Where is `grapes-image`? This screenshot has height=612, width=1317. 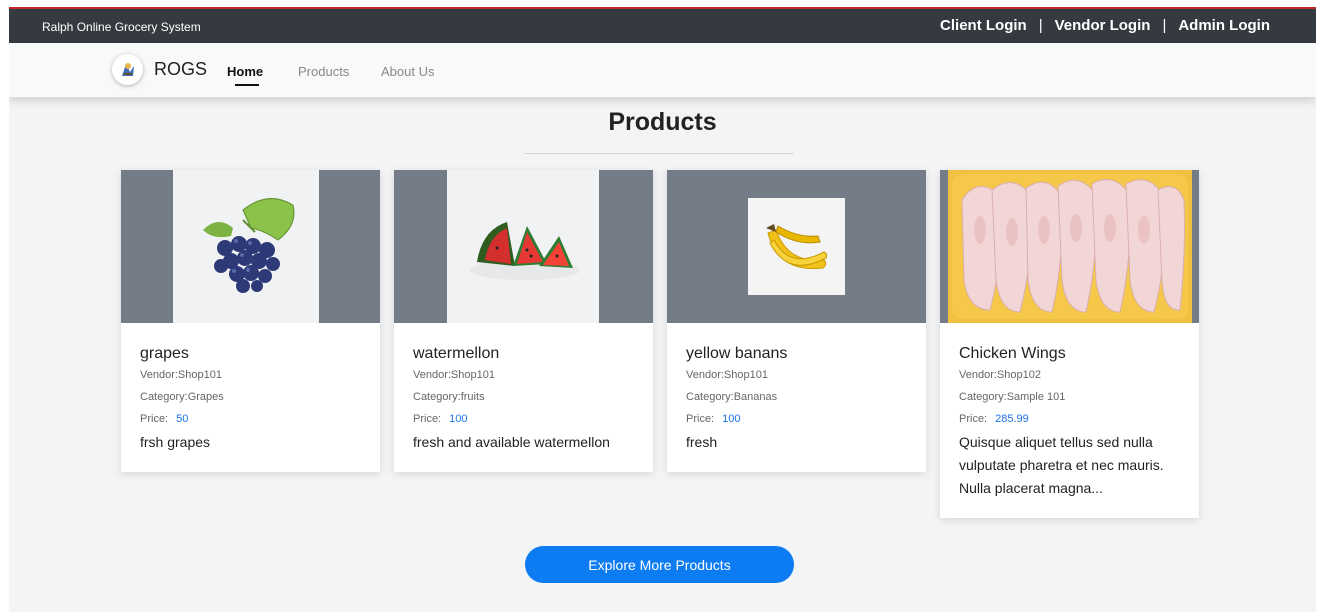 grapes-image is located at coordinates (246, 246).